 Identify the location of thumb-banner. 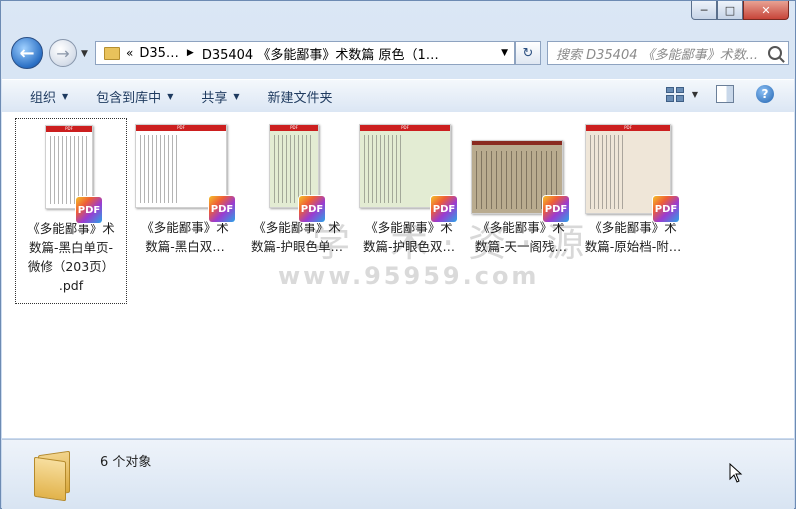
(517, 143).